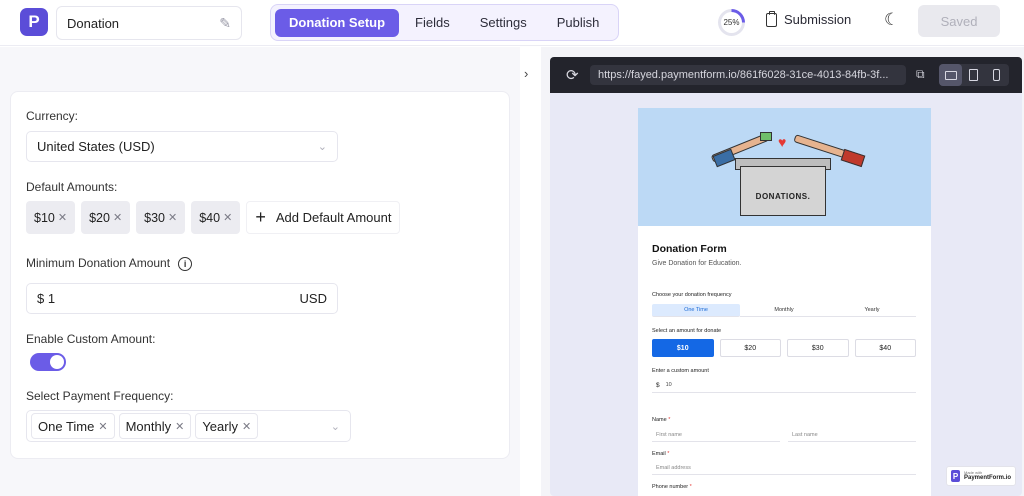  What do you see at coordinates (920, 74) in the screenshot?
I see `external-link-icon: ⧉` at bounding box center [920, 74].